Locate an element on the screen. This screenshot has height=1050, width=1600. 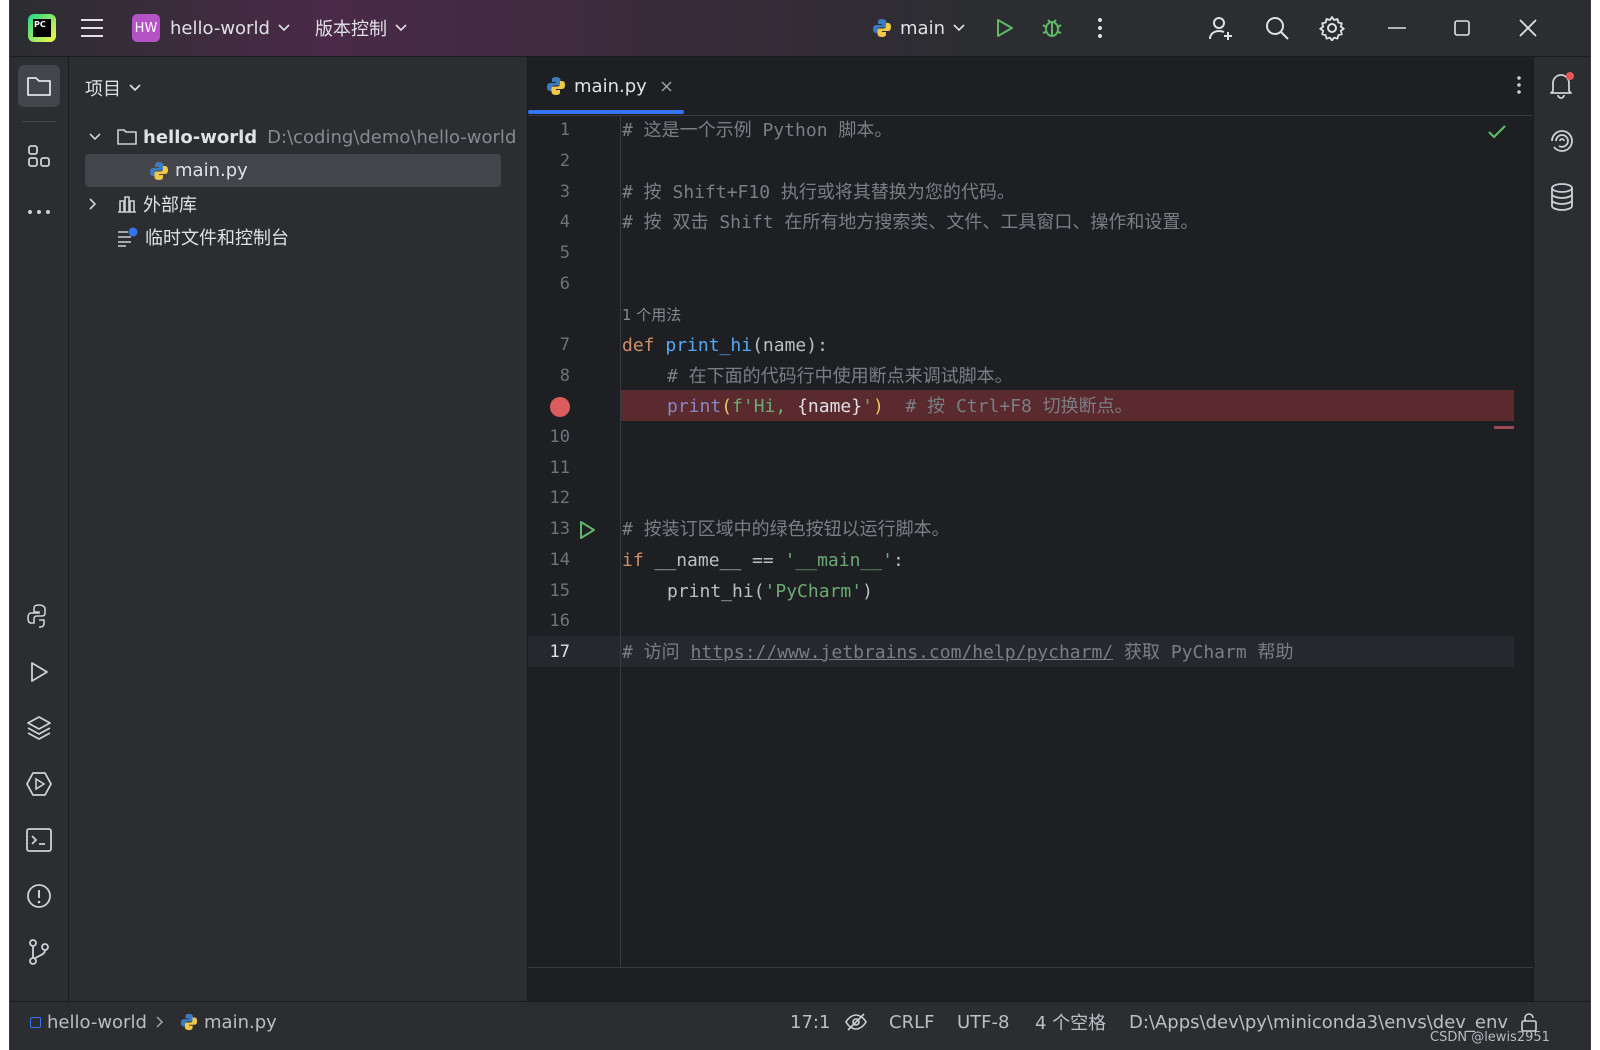
breadcrumb-file: main.py is located at coordinates (228, 1022).